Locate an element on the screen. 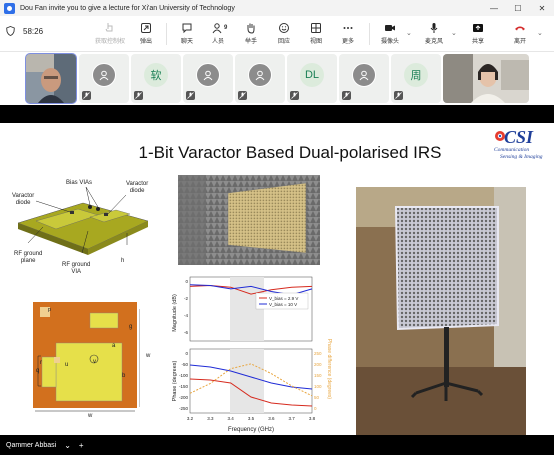 The height and width of the screenshot is (455, 554). anechoic-chamber-photo is located at coordinates (249, 220).